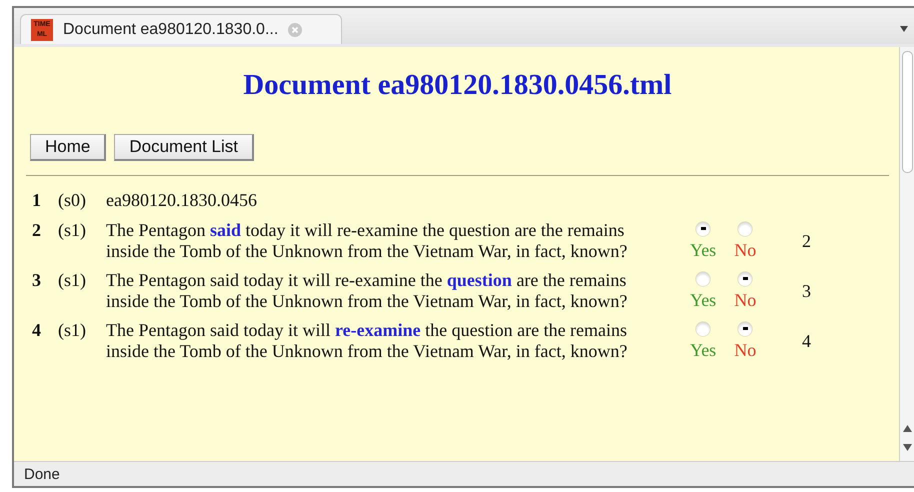  What do you see at coordinates (907, 112) in the screenshot?
I see `scroll-thumb` at bounding box center [907, 112].